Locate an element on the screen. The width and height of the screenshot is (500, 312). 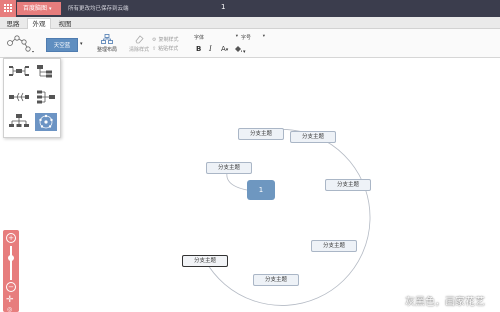
copy-style-label: 复制样式 is located at coordinates (168, 40).